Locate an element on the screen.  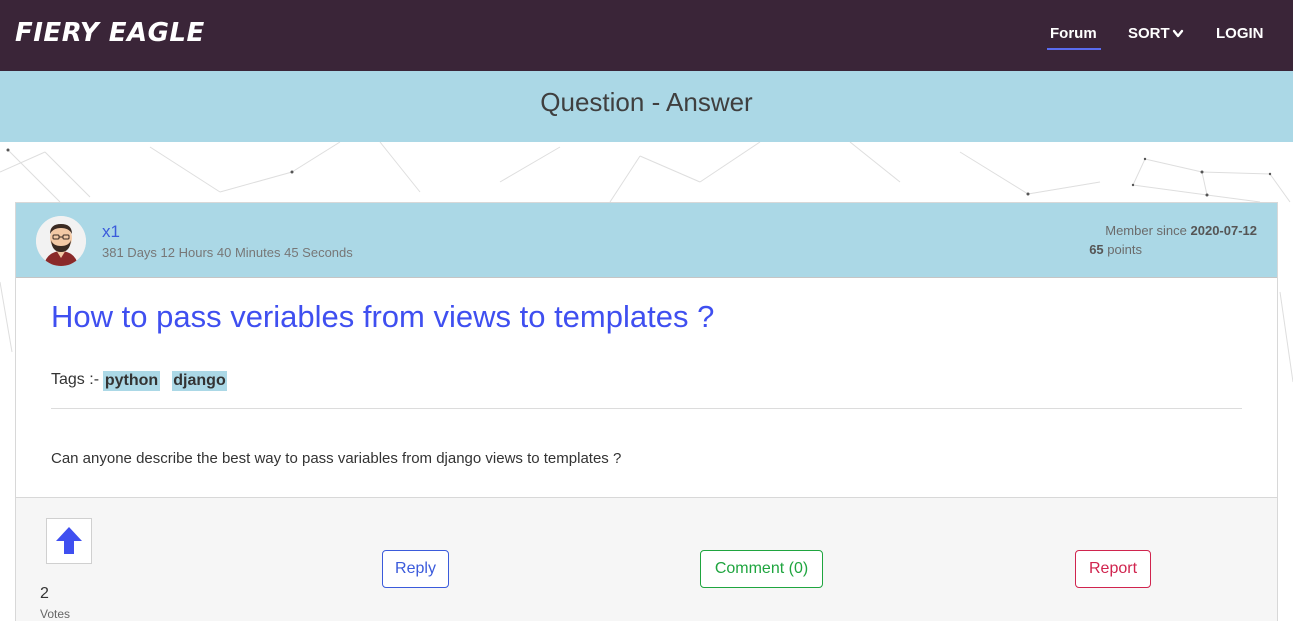
tag-django: django is located at coordinates (199, 381).